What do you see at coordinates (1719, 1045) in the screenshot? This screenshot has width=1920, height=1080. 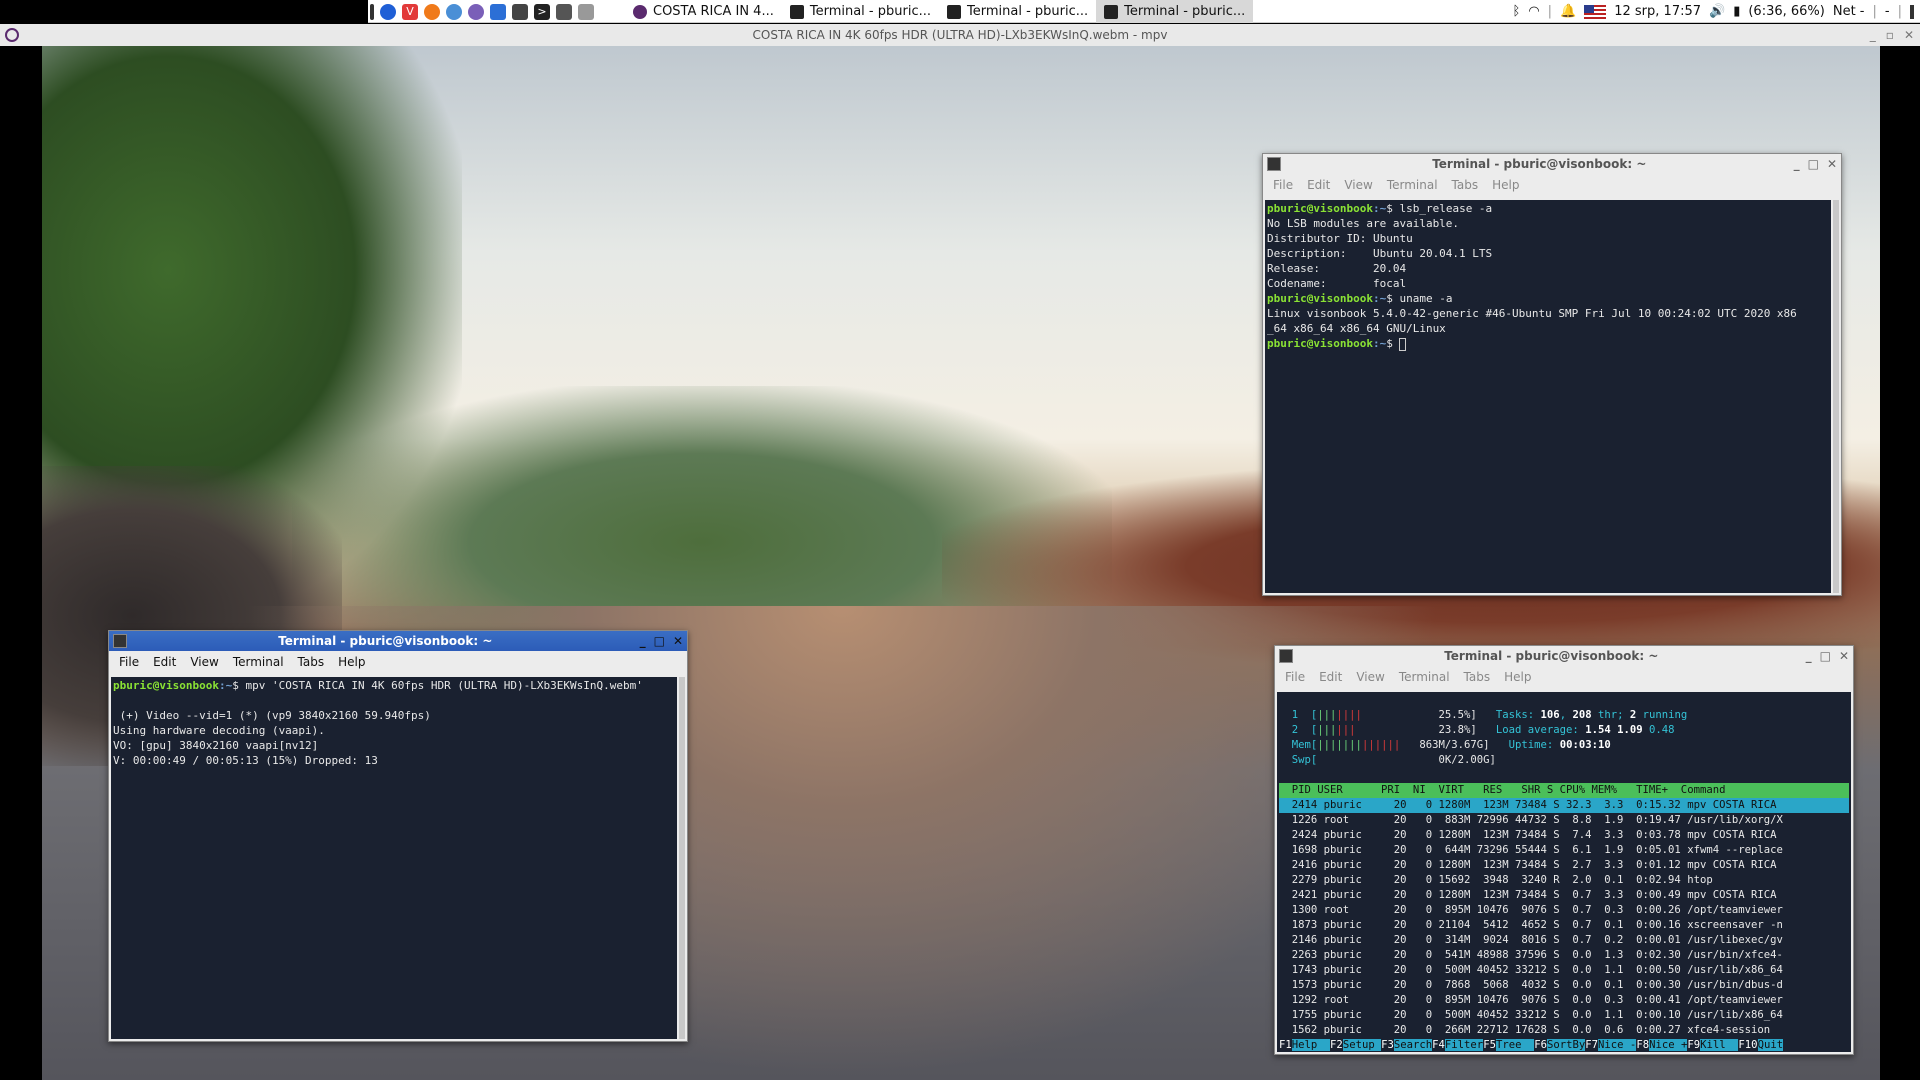 I see `fkey-label: Kill` at bounding box center [1719, 1045].